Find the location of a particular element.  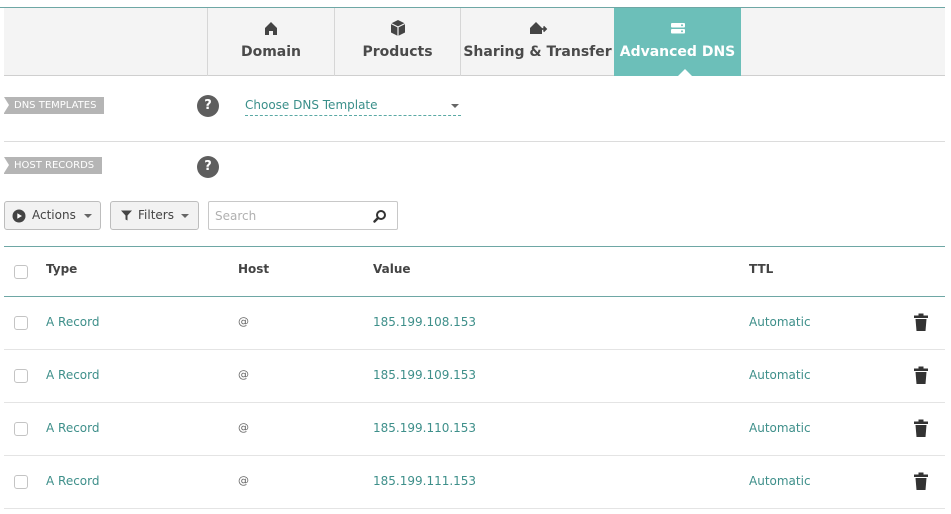

search-icon is located at coordinates (380, 216).